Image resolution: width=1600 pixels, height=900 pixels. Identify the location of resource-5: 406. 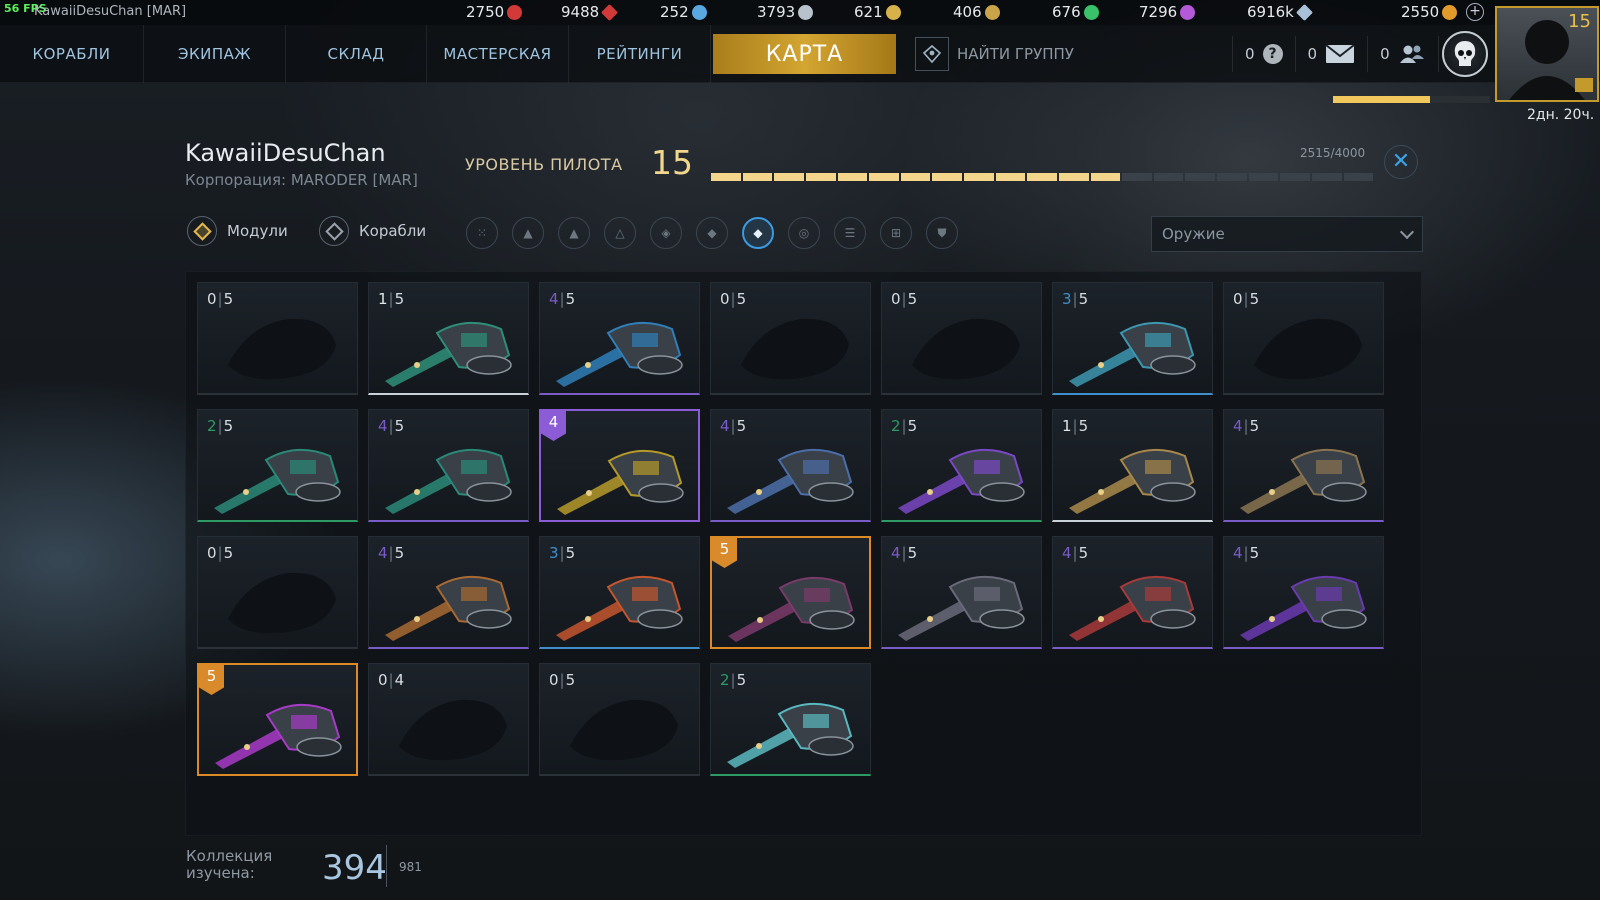
(976, 12).